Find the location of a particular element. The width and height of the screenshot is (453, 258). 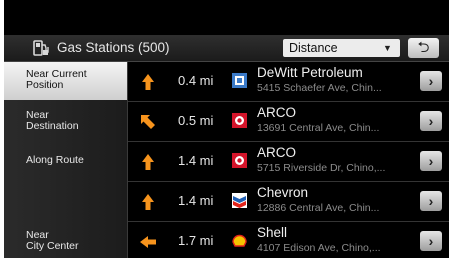

gas-pump-icon is located at coordinates (41, 48).